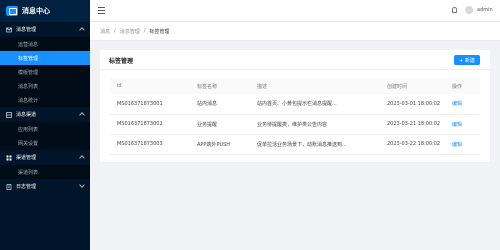 The height and width of the screenshot is (250, 500). Describe the element at coordinates (295, 69) in the screenshot. I see `divider` at that location.